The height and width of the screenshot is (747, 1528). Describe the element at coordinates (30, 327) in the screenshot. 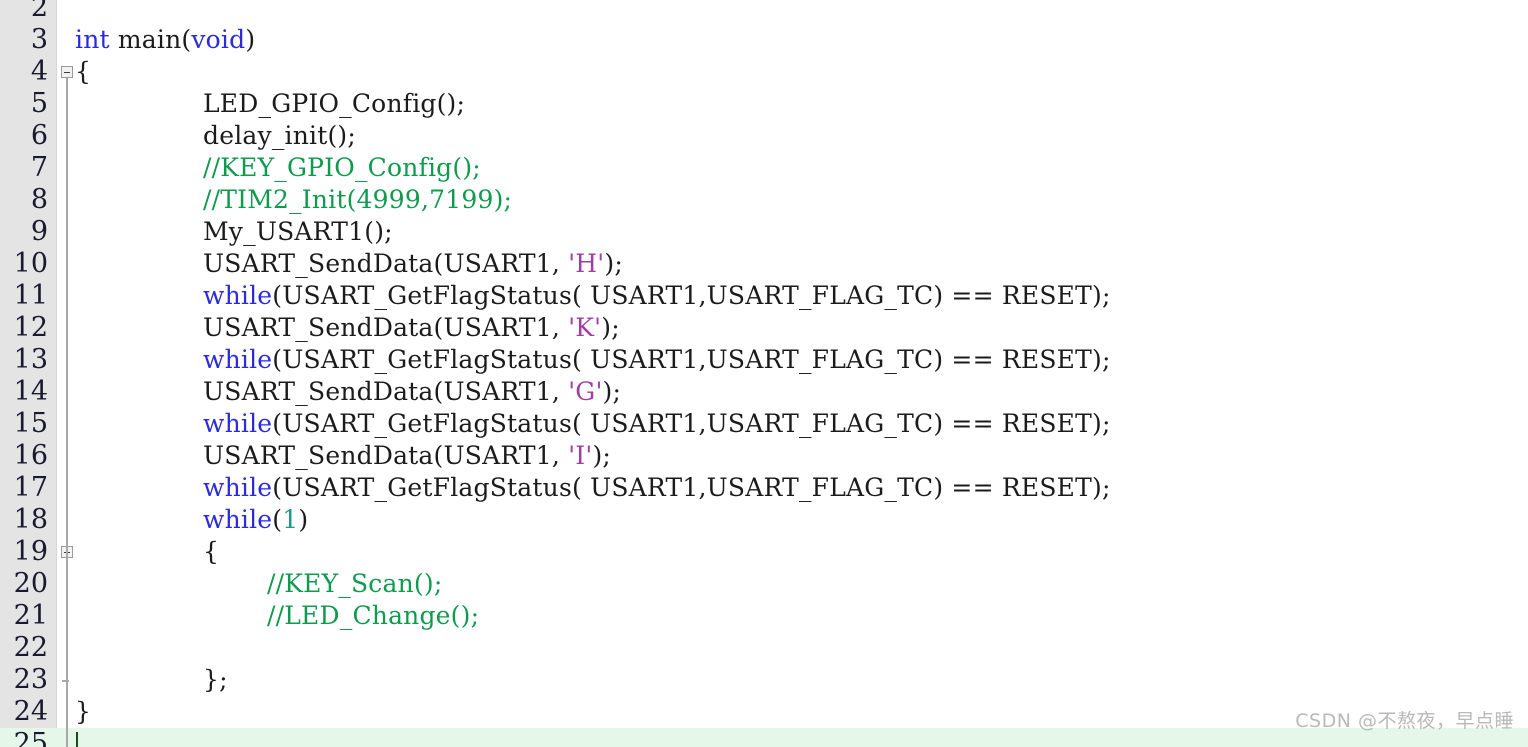

I see `line-number: 12` at that location.